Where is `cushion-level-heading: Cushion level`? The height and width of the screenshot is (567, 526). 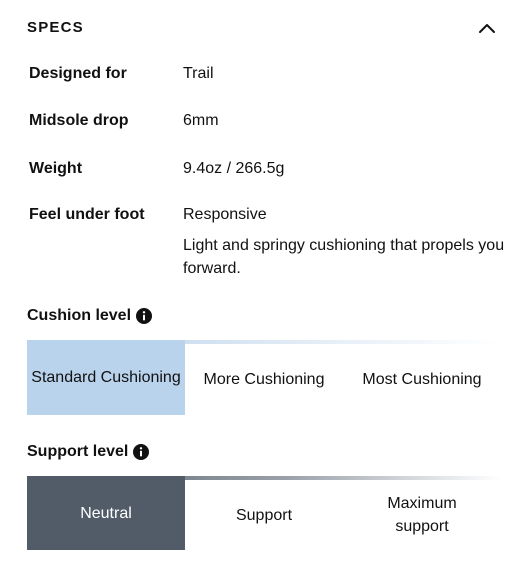
cushion-level-heading: Cushion level is located at coordinates (90, 316).